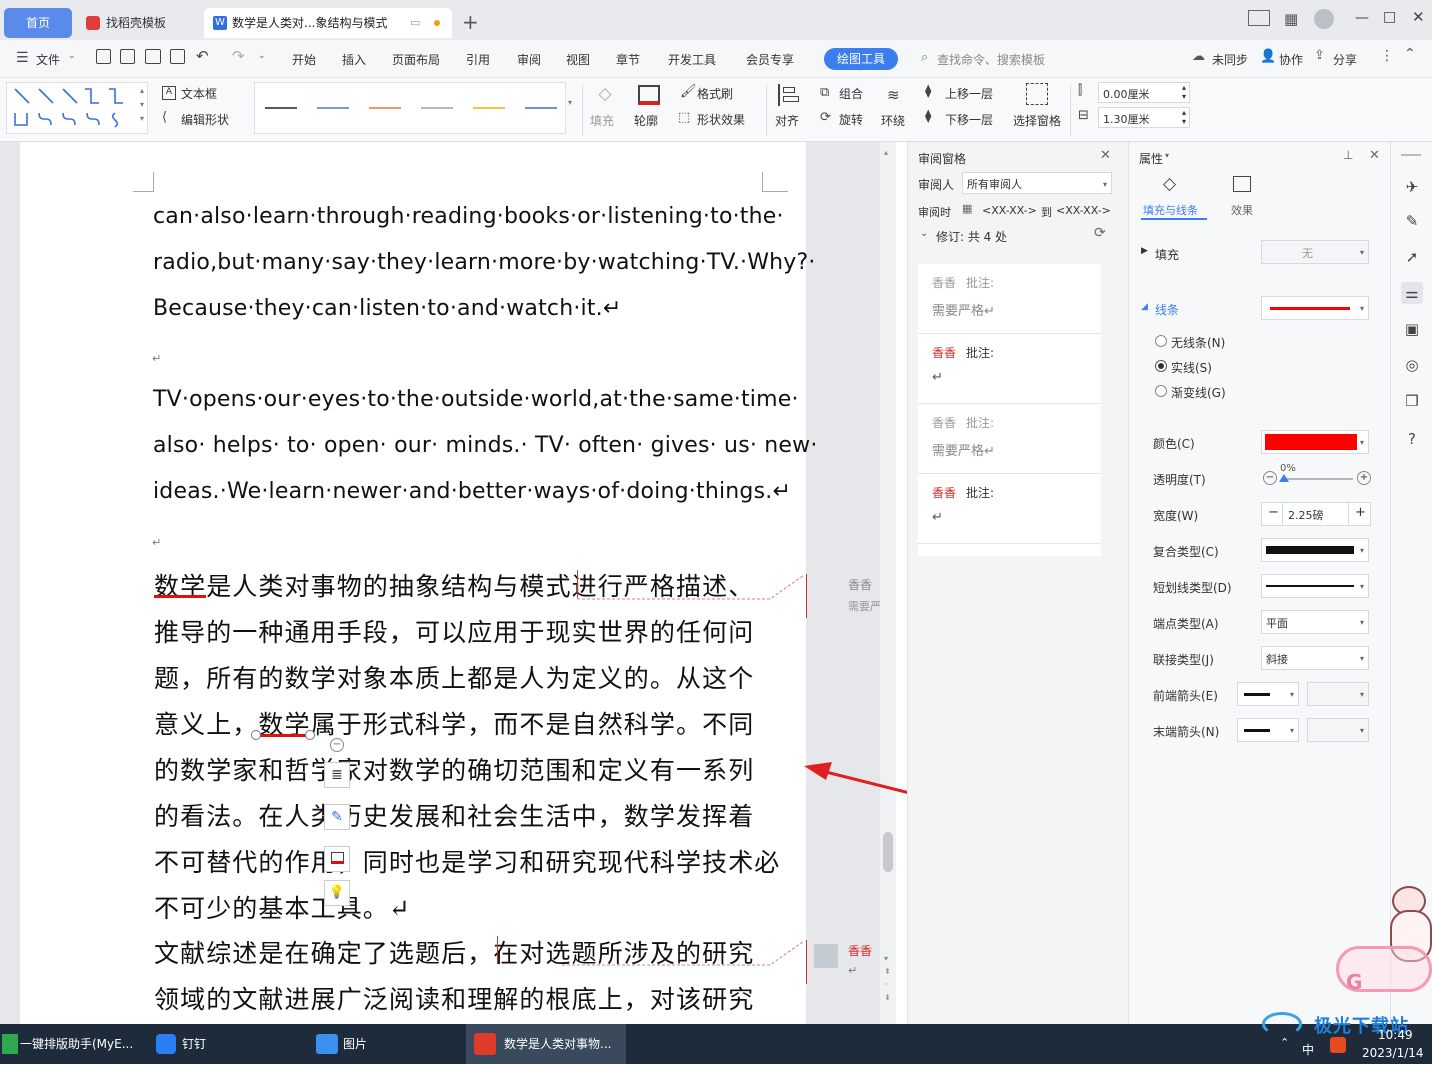  I want to click on collapse-ribbon-icon: ⌃, so click(1410, 54).